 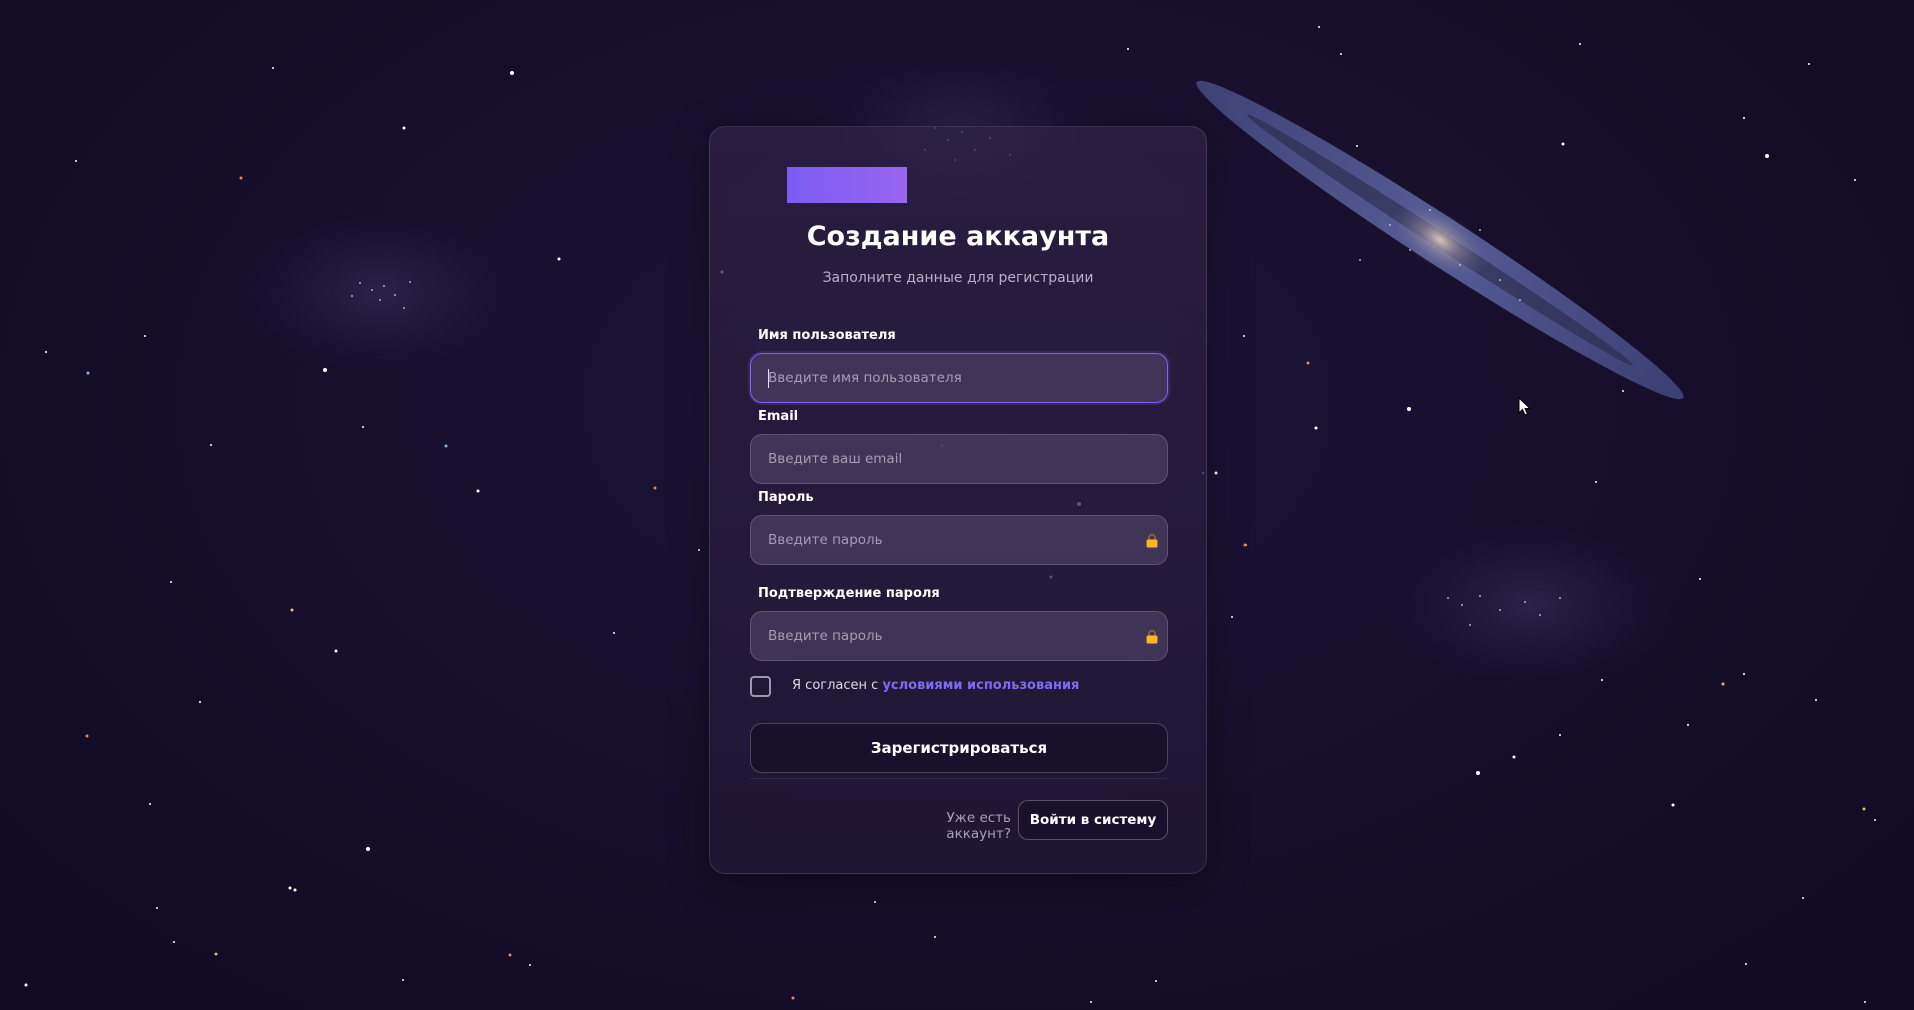 I want to click on password-field, so click(x=959, y=540).